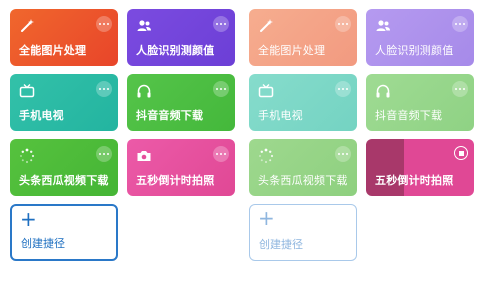 The image size is (480, 300). What do you see at coordinates (181, 167) in the screenshot?
I see `shortcut-tile-countdown-photo: 五秒倒计时拍照` at bounding box center [181, 167].